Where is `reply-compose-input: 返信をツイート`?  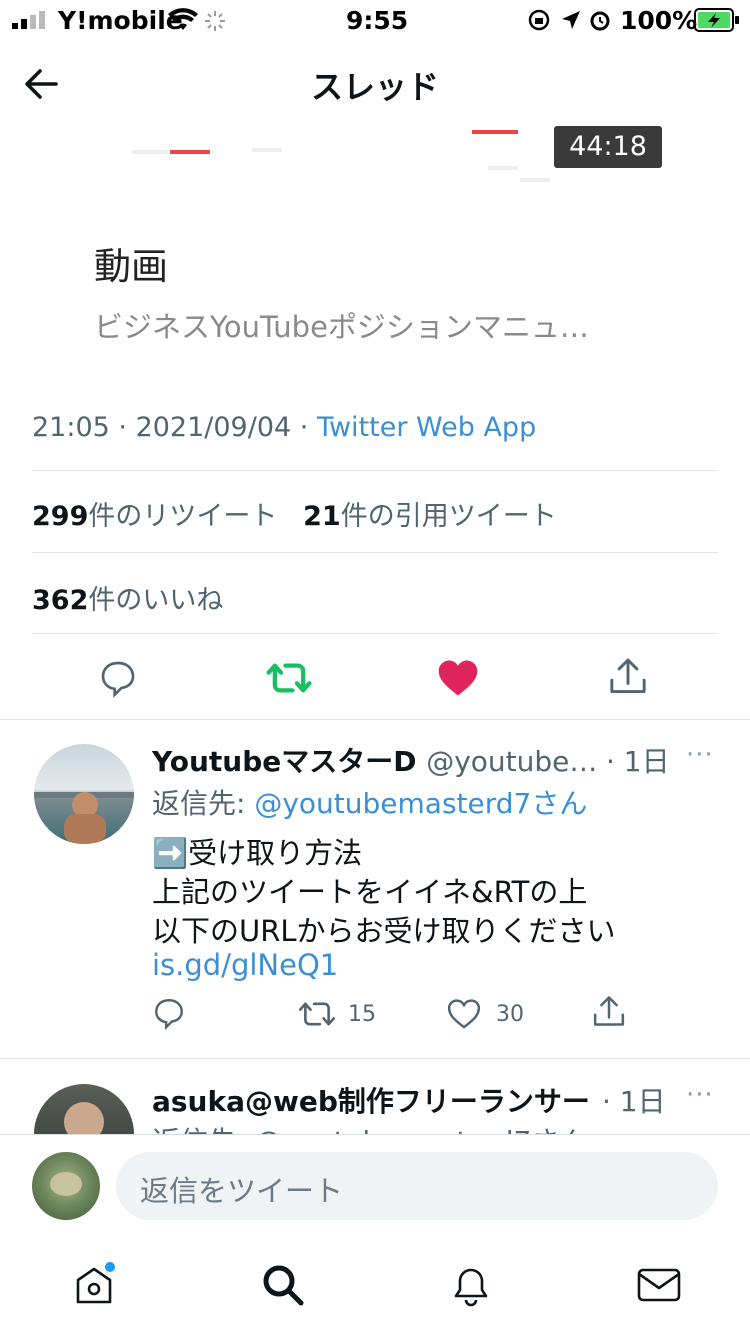 reply-compose-input: 返信をツイート is located at coordinates (417, 1186).